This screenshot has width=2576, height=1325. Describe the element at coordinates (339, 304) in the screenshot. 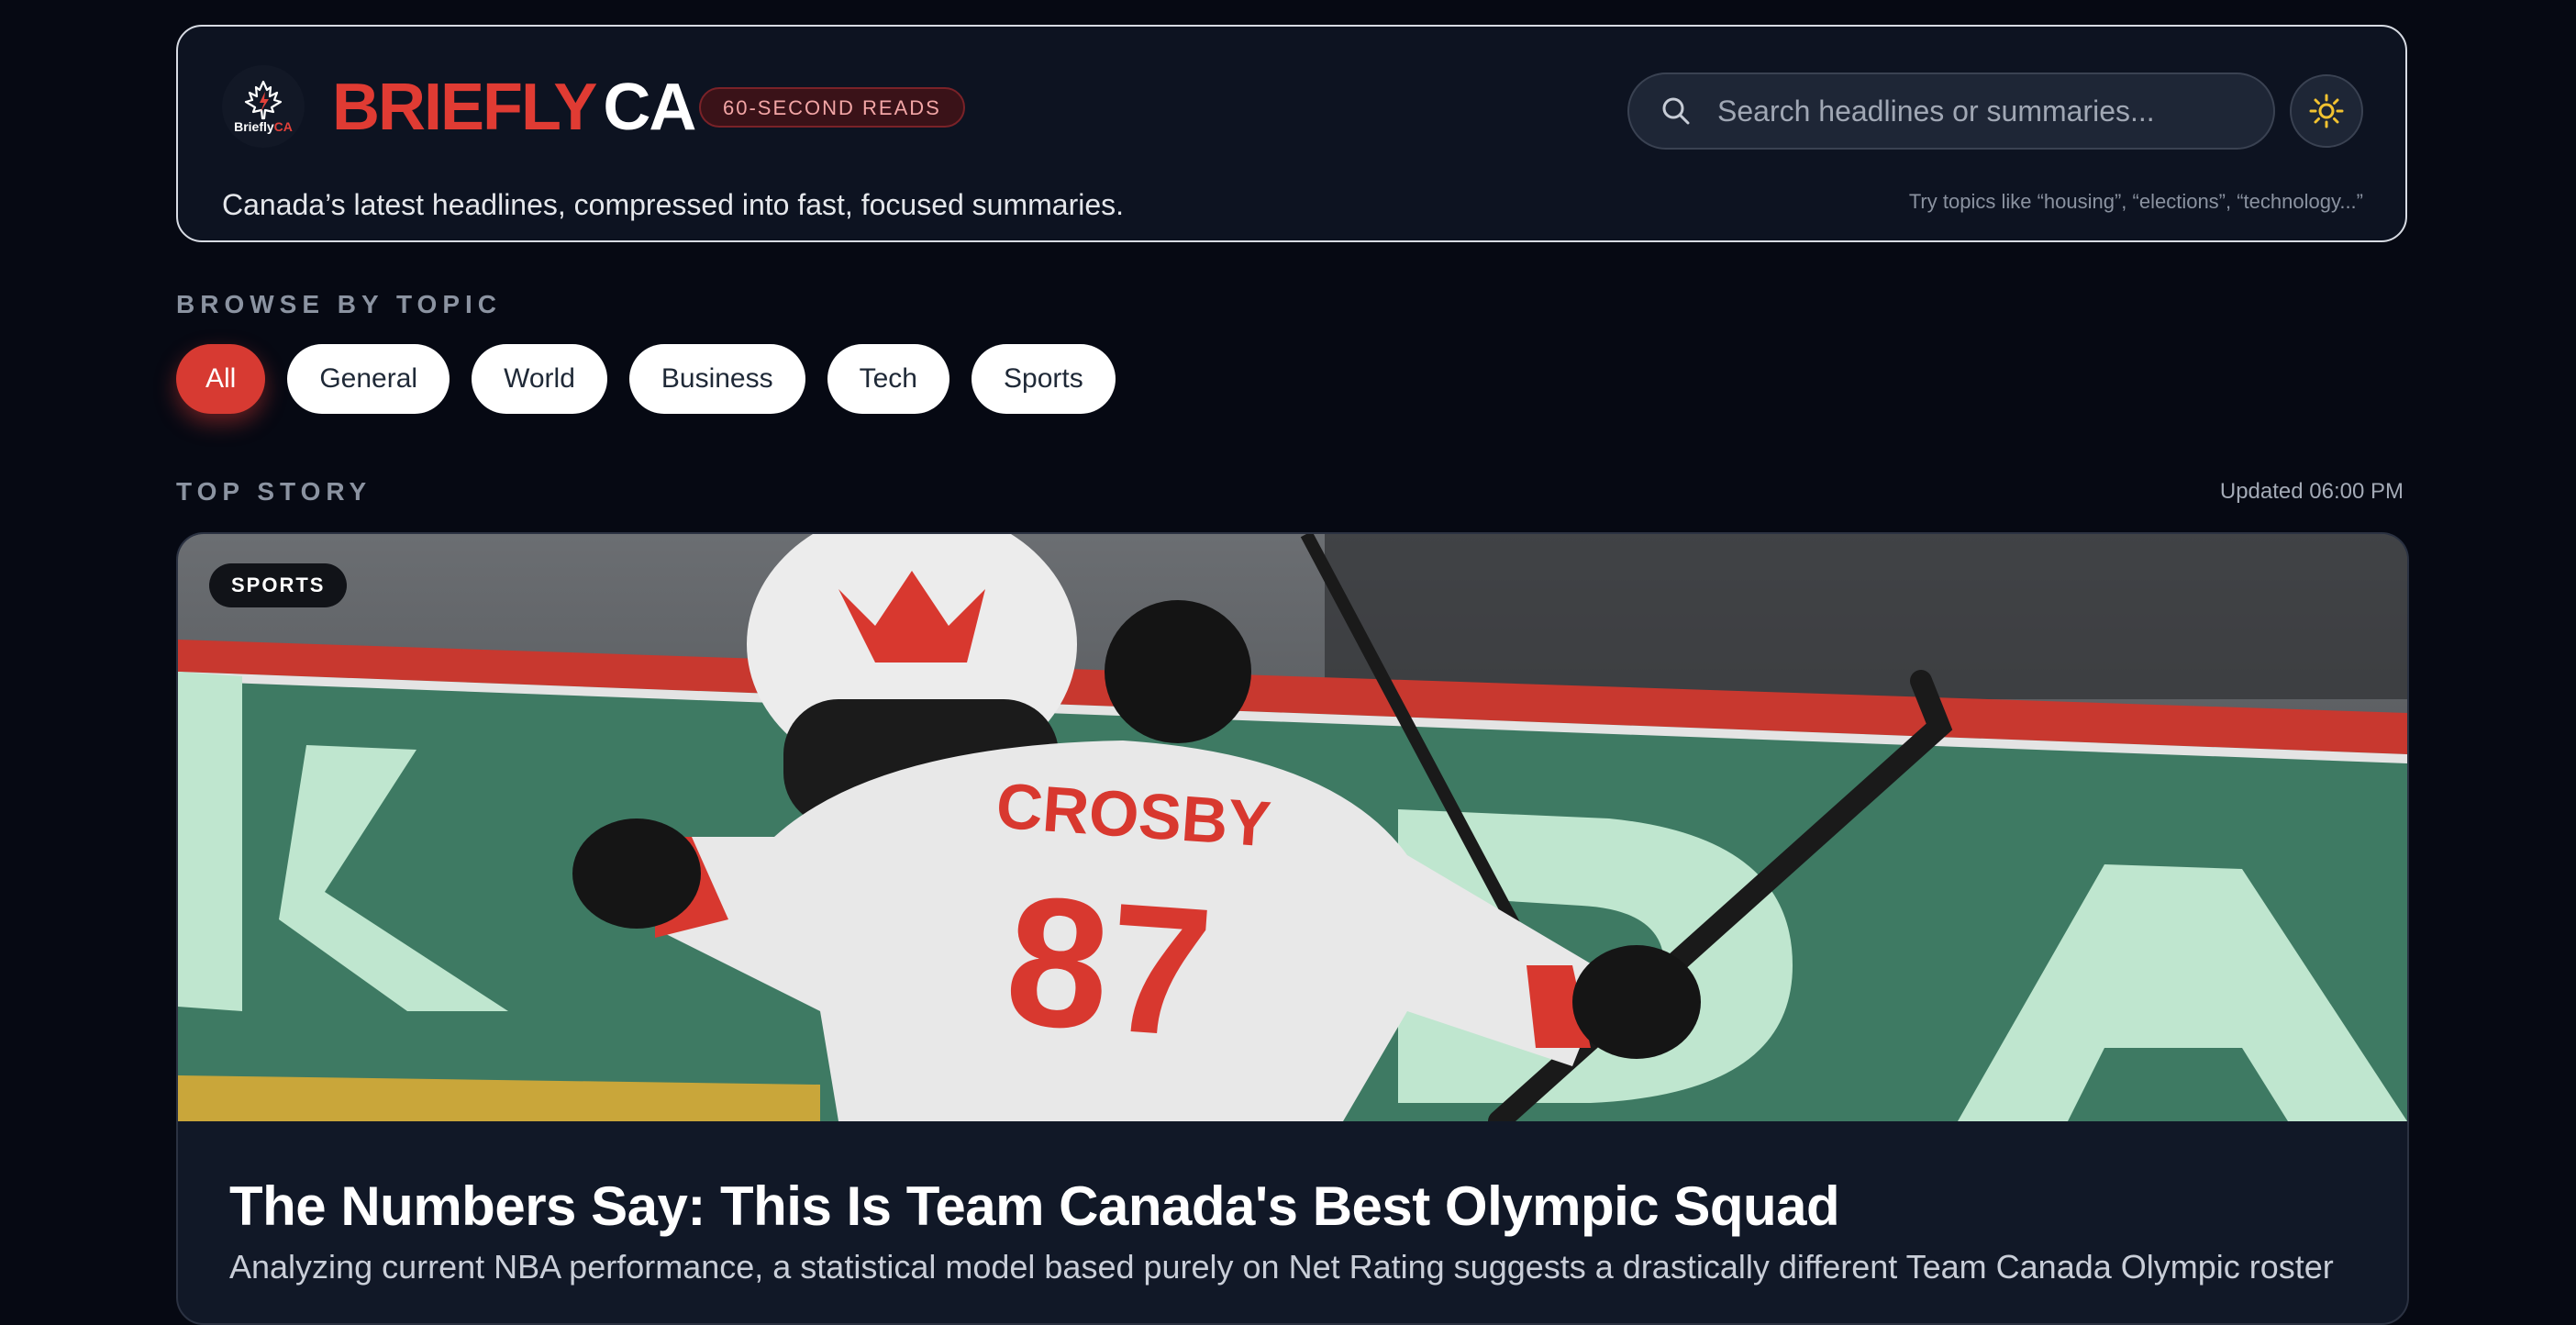

I see `topics-heading: BROWSE BY TOPIC` at that location.